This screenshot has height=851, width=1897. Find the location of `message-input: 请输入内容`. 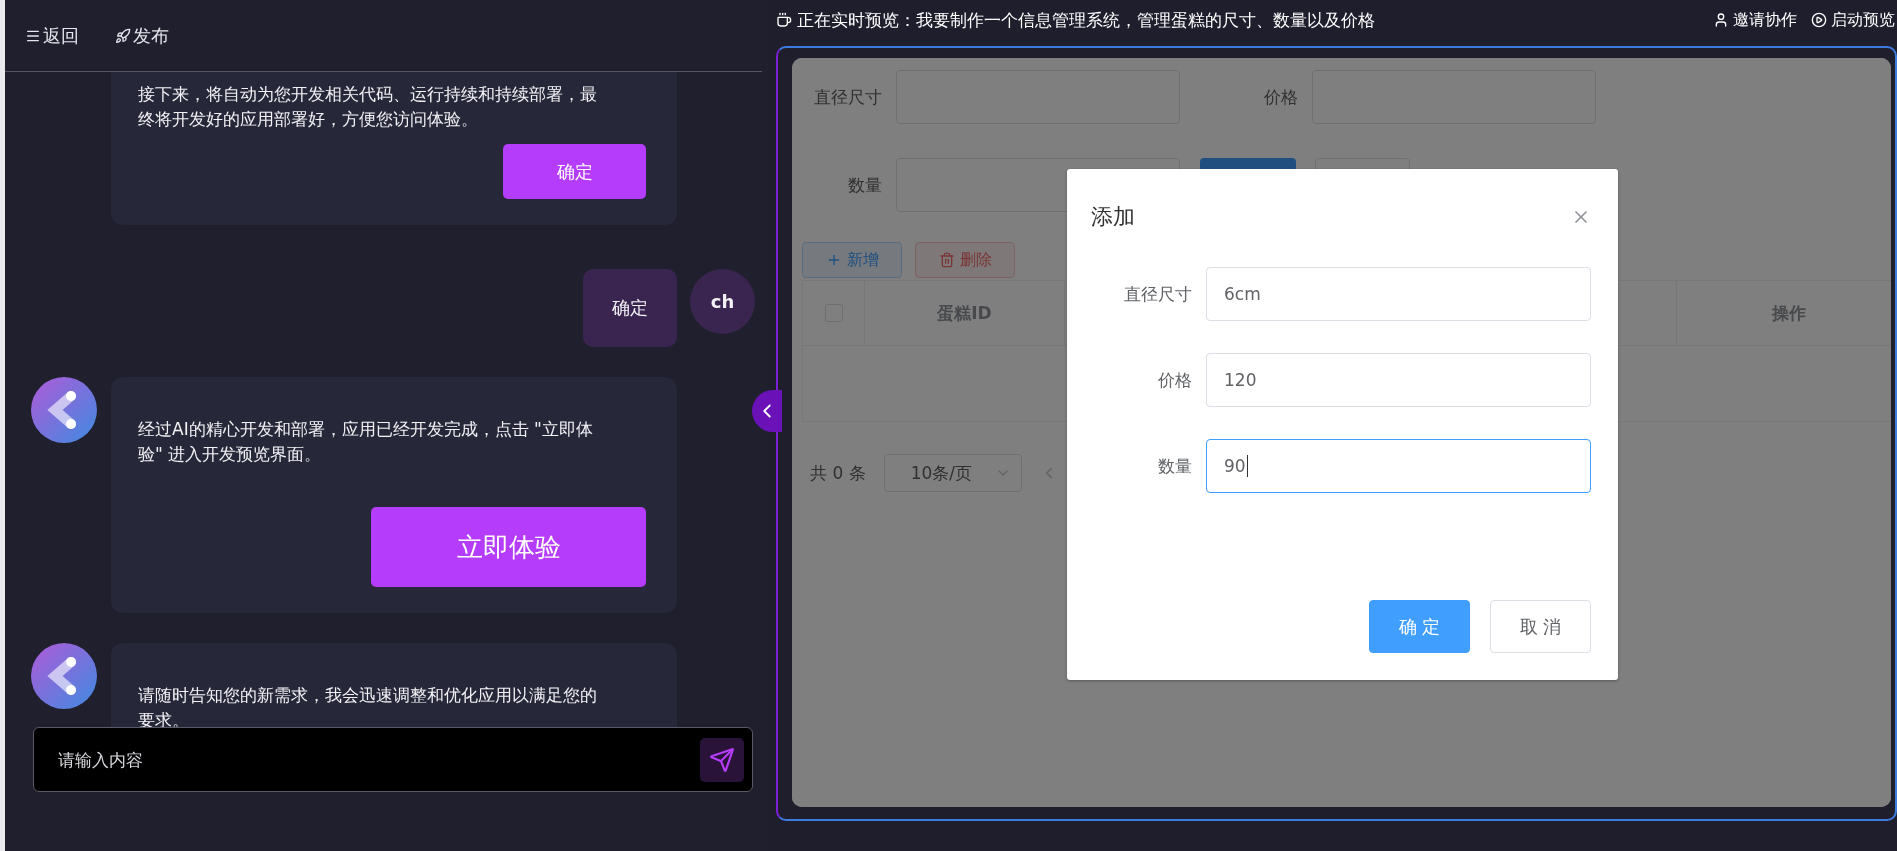

message-input: 请输入内容 is located at coordinates (378, 759).